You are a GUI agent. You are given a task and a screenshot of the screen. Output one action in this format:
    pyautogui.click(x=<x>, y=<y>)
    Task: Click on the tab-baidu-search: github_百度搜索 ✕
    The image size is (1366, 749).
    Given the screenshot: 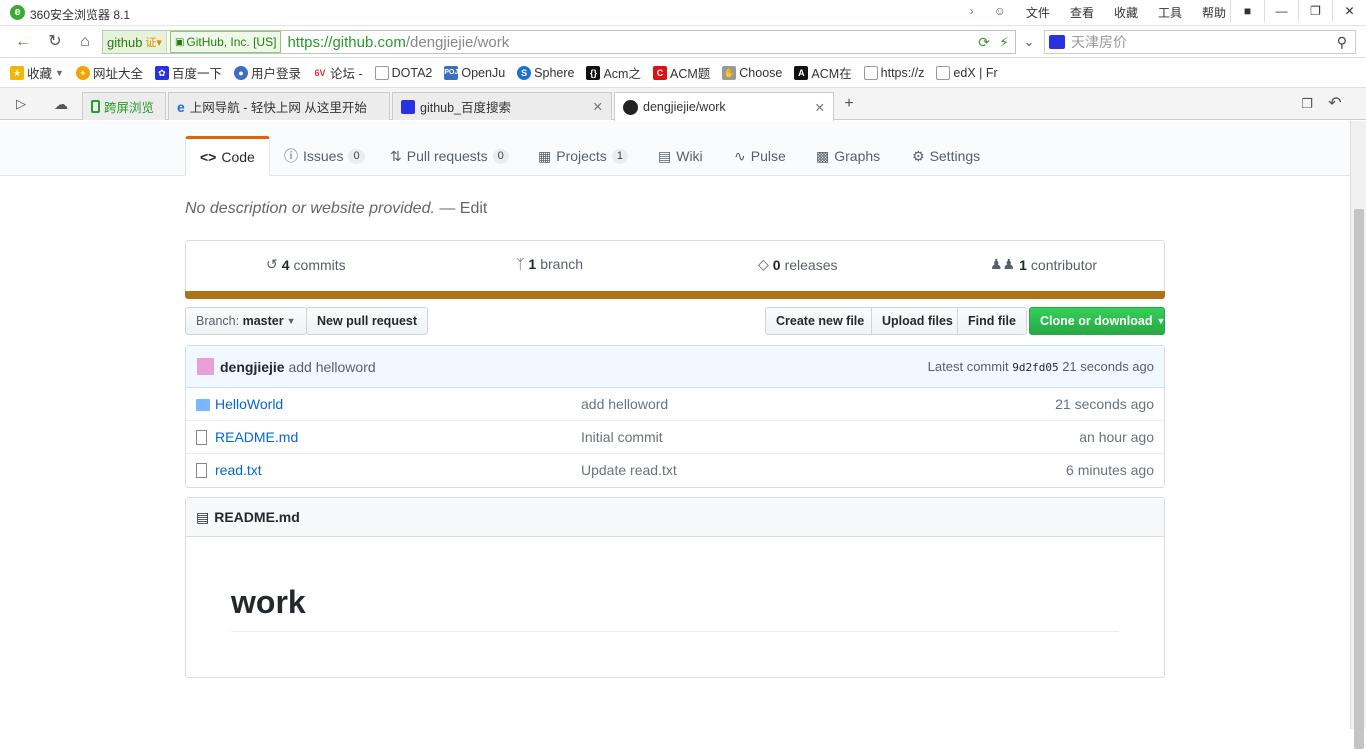 What is the action you would take?
    pyautogui.click(x=502, y=106)
    